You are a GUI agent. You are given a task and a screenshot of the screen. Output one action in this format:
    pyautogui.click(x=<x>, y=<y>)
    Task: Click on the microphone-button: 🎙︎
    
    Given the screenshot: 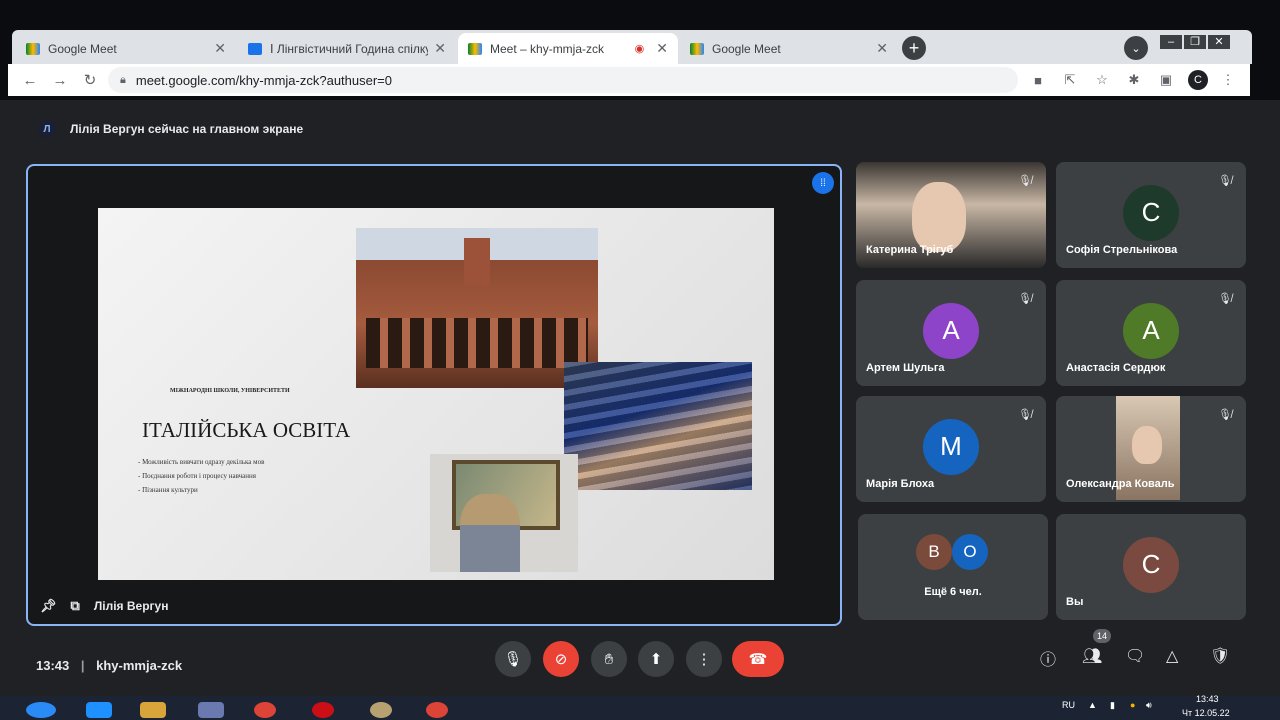 What is the action you would take?
    pyautogui.click(x=513, y=659)
    